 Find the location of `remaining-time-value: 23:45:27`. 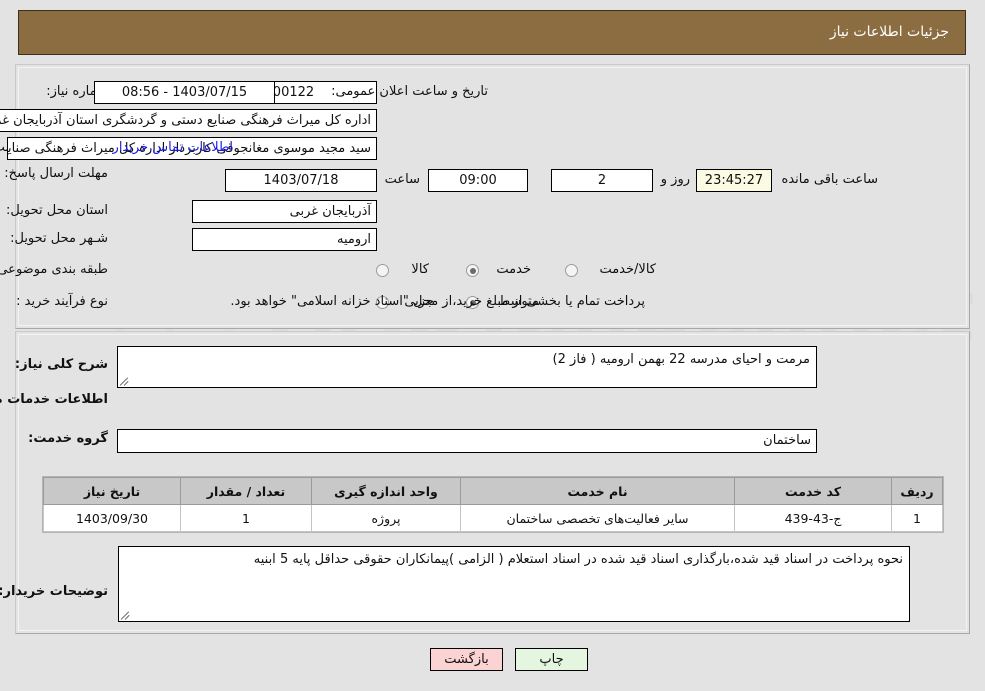

remaining-time-value: 23:45:27 is located at coordinates (734, 180).